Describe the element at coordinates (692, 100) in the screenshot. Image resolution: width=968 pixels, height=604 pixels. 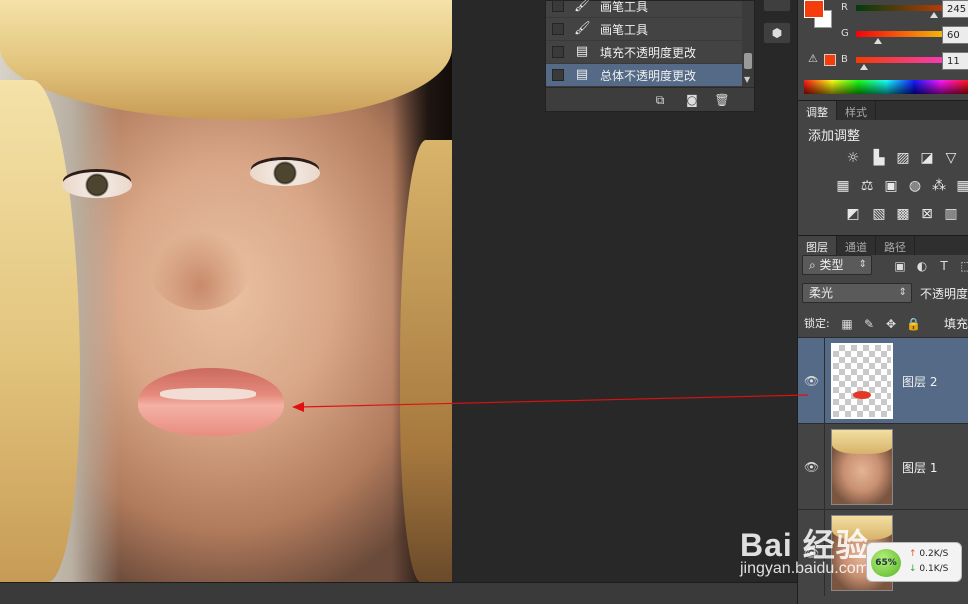
I see `camera-icon: ◙` at that location.